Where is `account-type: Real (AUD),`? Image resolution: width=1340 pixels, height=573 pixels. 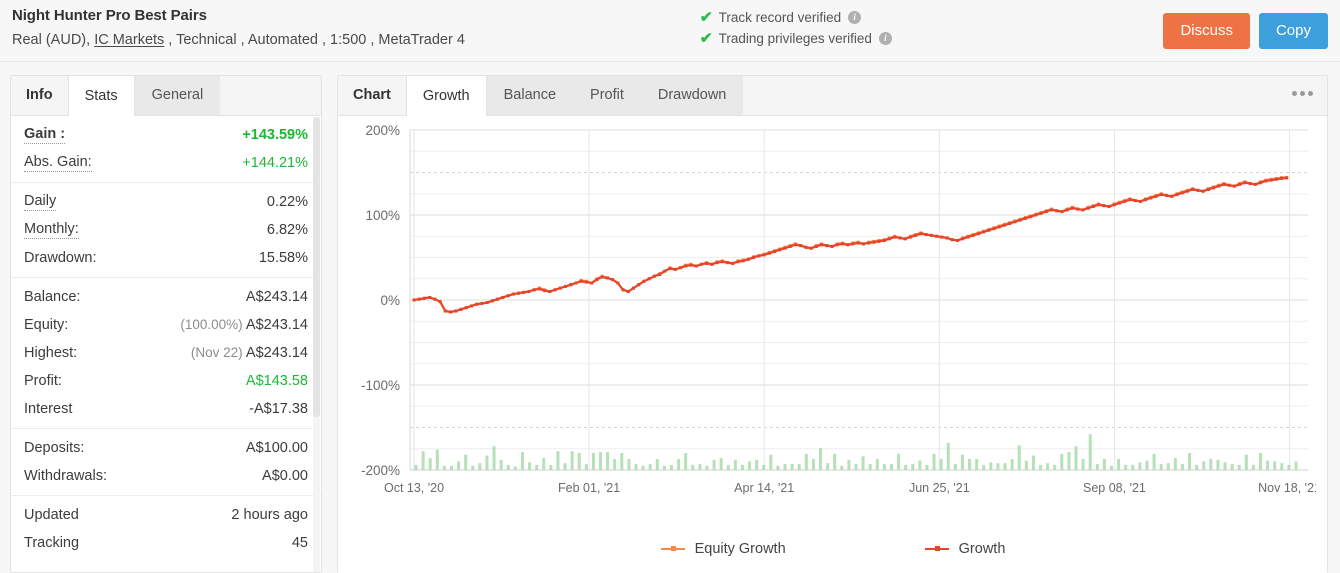
account-type: Real (AUD), is located at coordinates (53, 40).